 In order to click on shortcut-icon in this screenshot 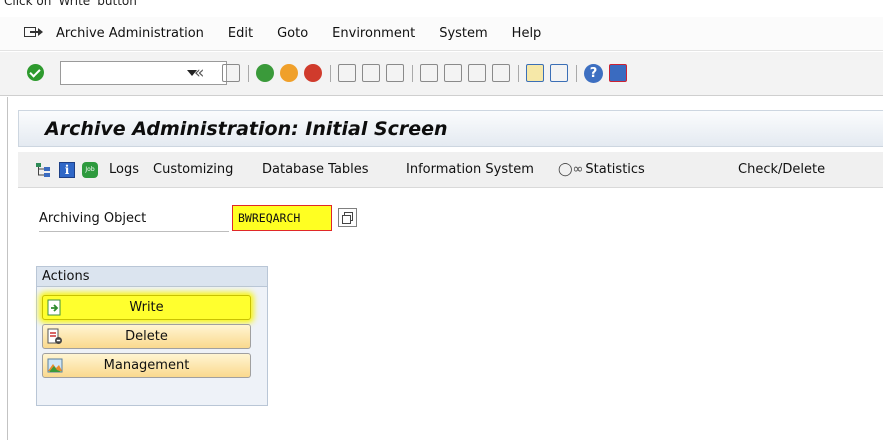, I will do `click(559, 73)`.